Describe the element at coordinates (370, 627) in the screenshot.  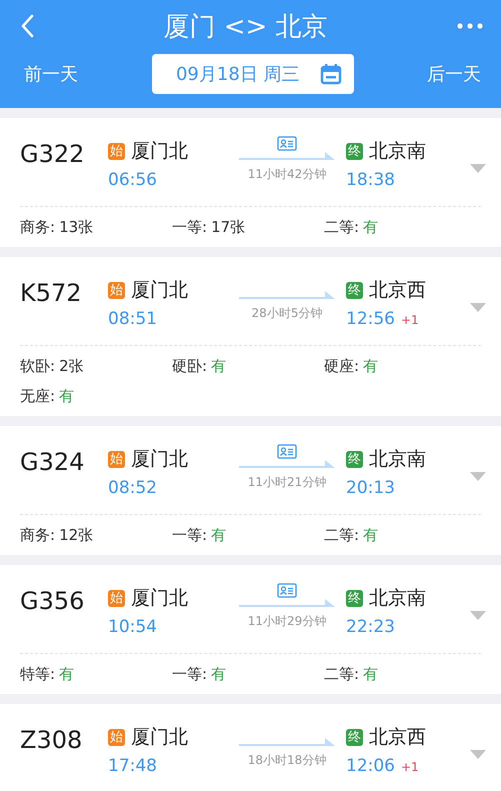
I see `arrival-time: 22:23` at that location.